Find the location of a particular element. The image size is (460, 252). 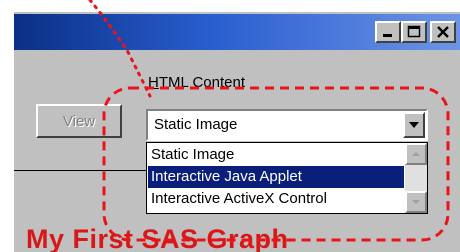

arrow-up-icon is located at coordinates (416, 154).